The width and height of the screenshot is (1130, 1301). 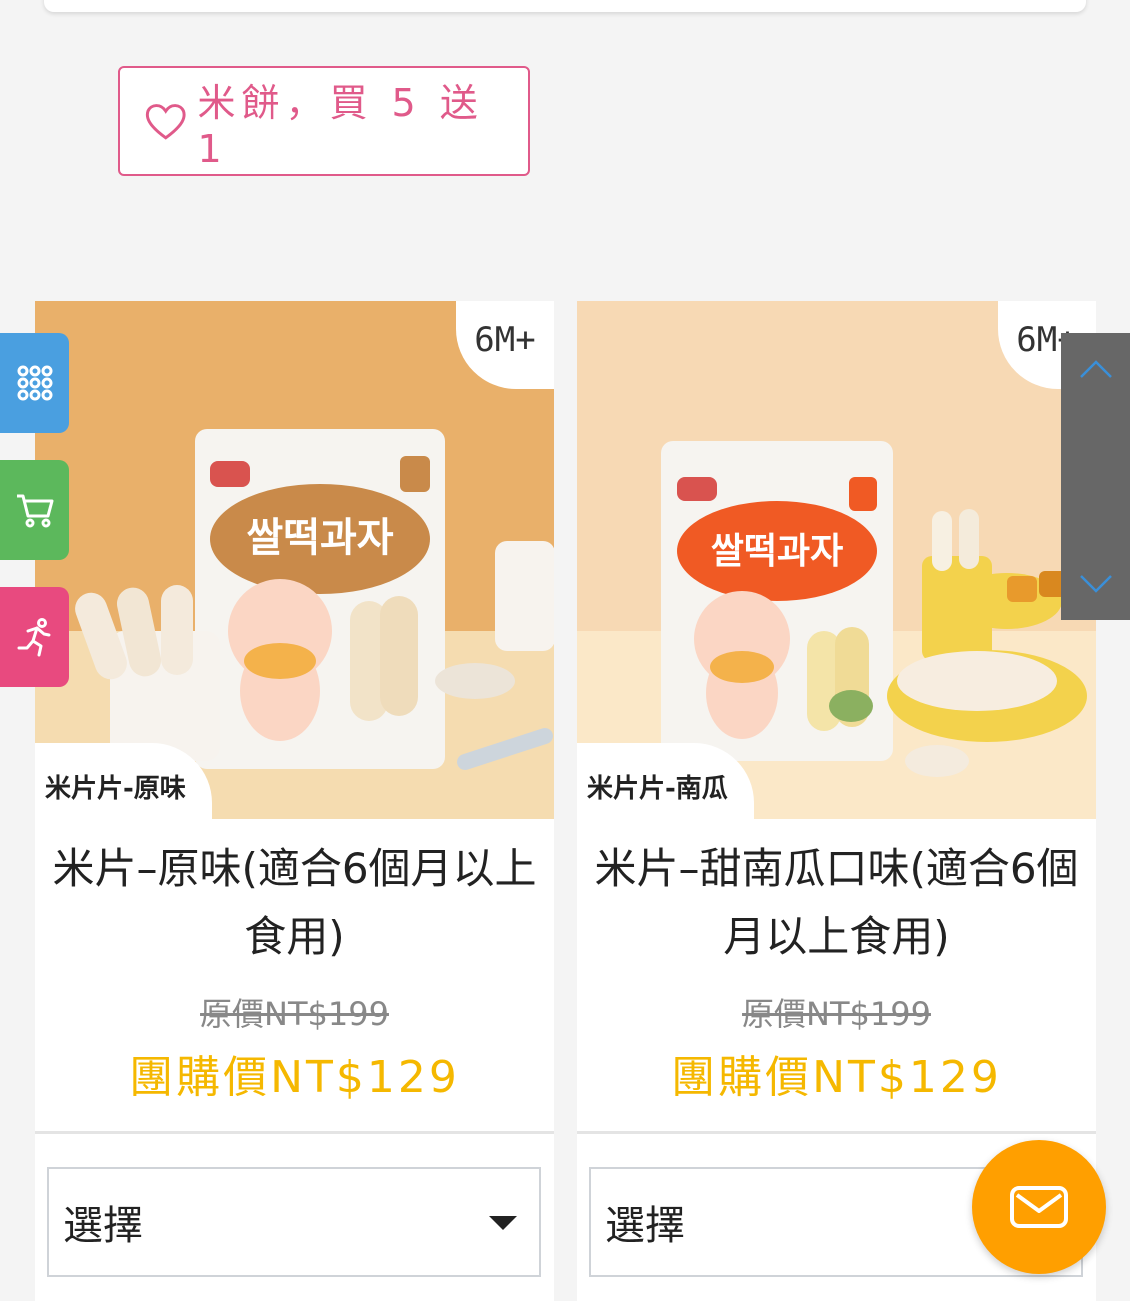 I want to click on running-person-icon, so click(x=33, y=637).